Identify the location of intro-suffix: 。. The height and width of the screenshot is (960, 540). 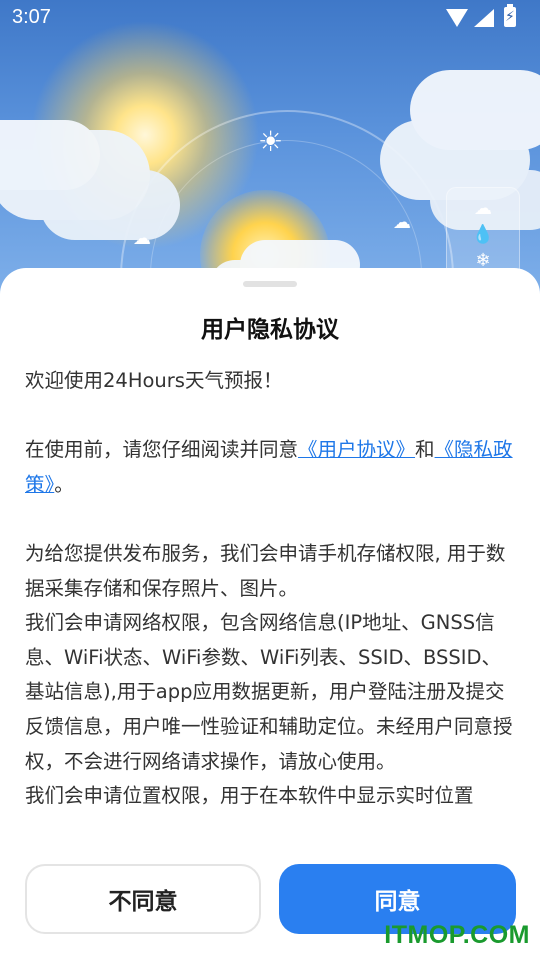
(64, 484).